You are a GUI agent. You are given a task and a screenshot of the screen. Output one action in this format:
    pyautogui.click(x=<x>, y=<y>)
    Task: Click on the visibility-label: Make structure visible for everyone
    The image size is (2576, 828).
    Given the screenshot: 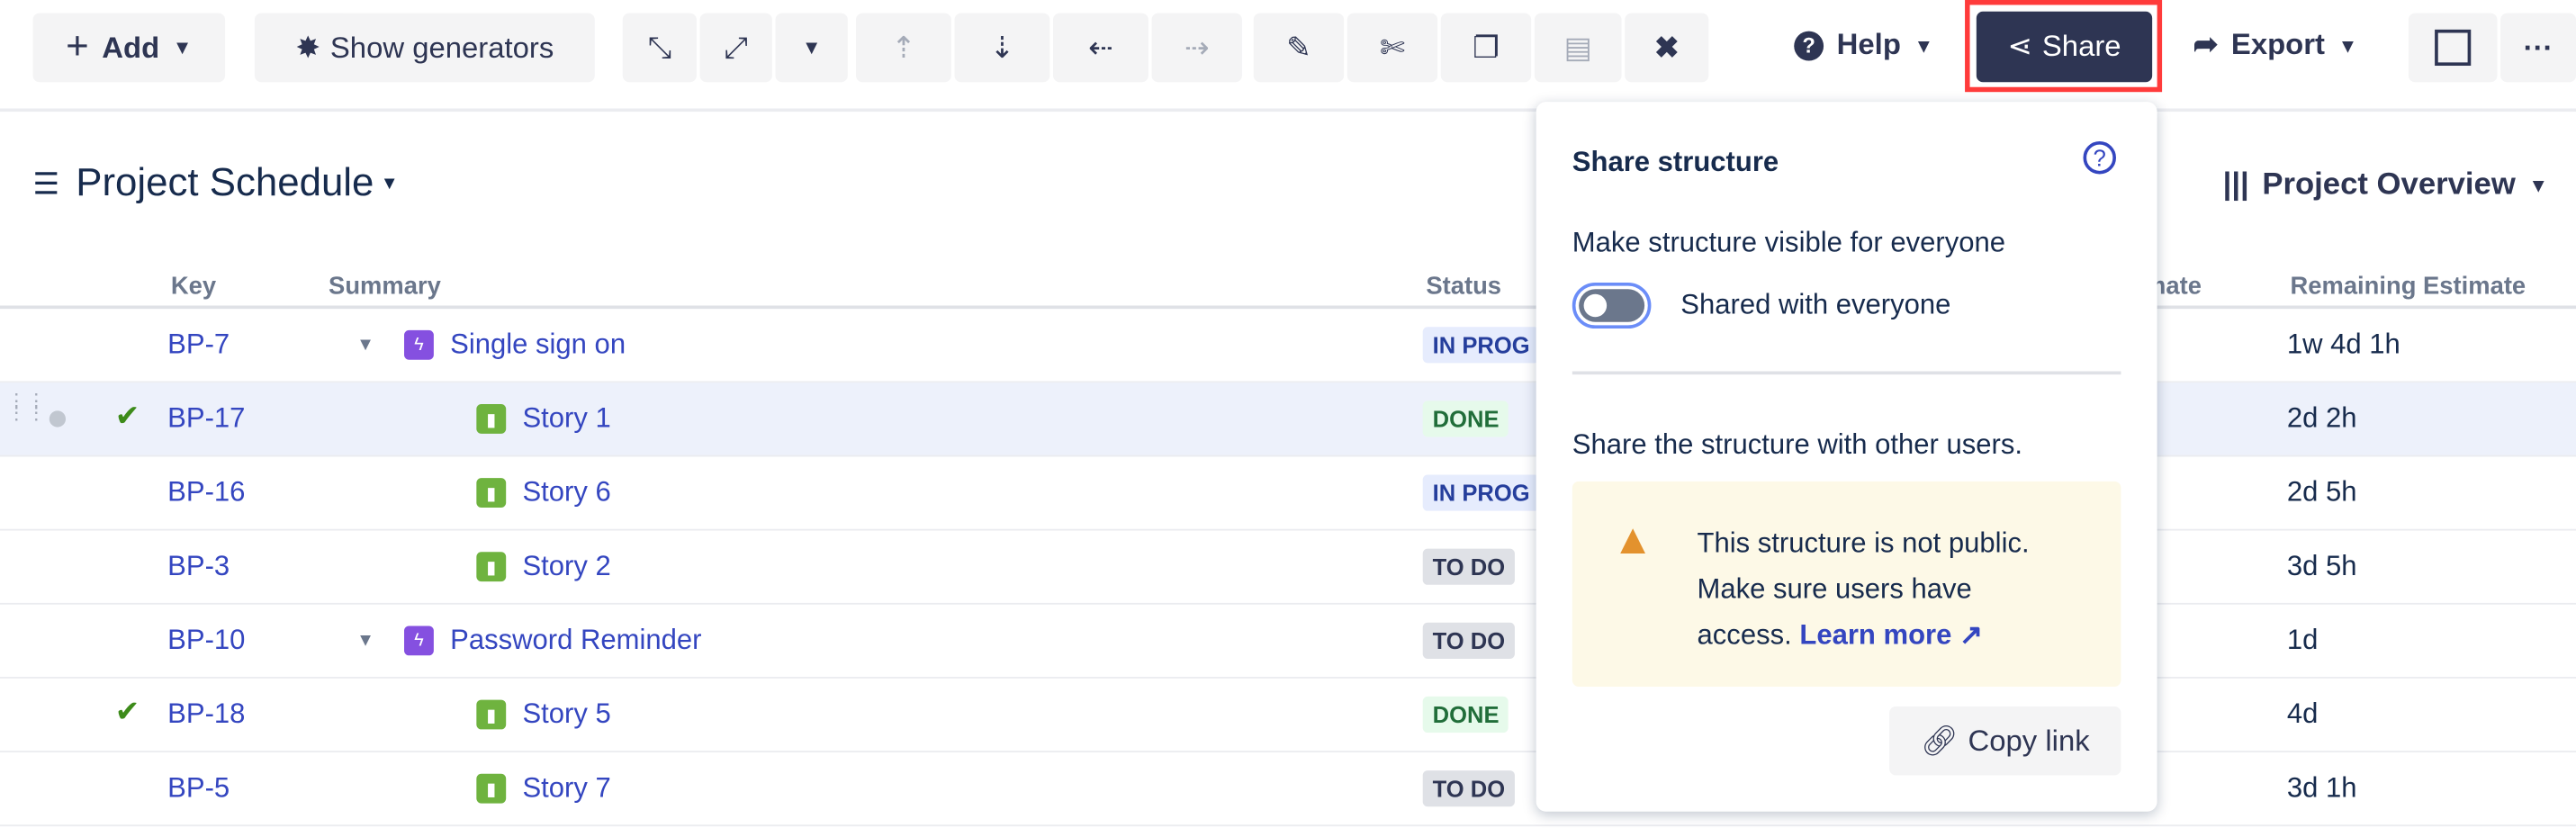 What is the action you would take?
    pyautogui.click(x=1788, y=242)
    